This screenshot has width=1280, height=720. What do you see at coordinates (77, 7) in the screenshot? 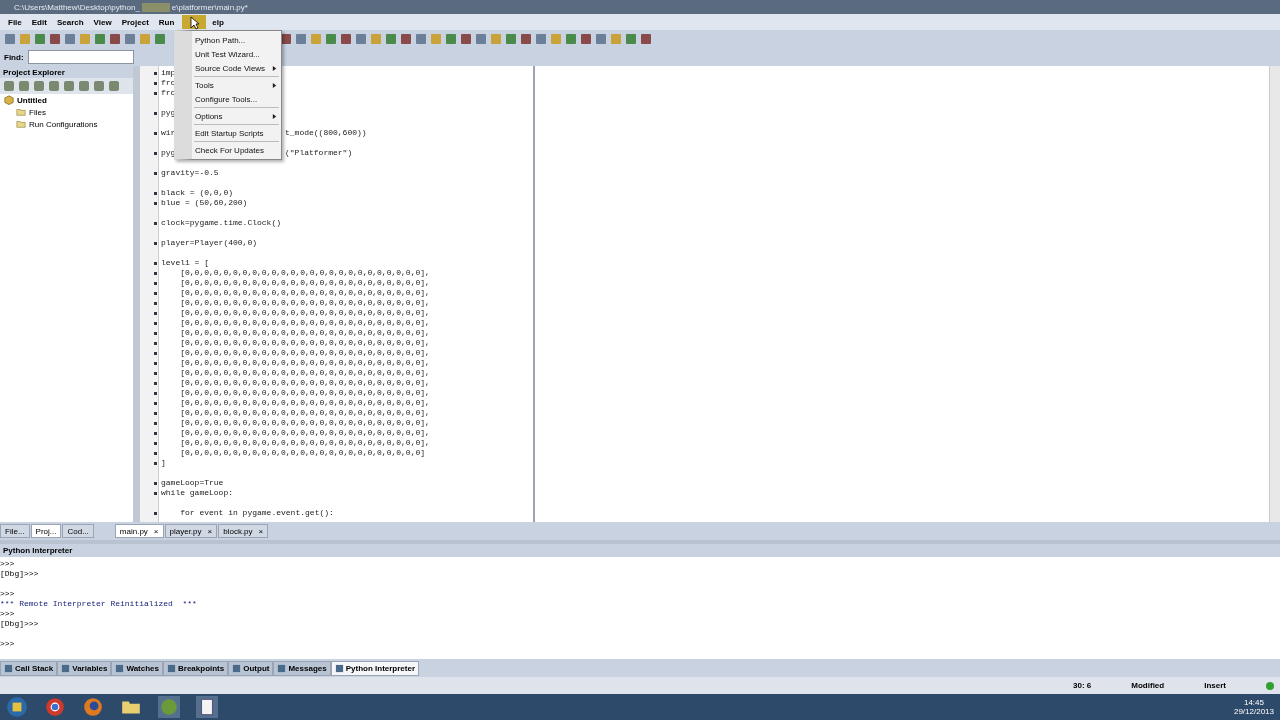
I see `window-title: C:\Users\Matthew\Desktop\python_` at bounding box center [77, 7].